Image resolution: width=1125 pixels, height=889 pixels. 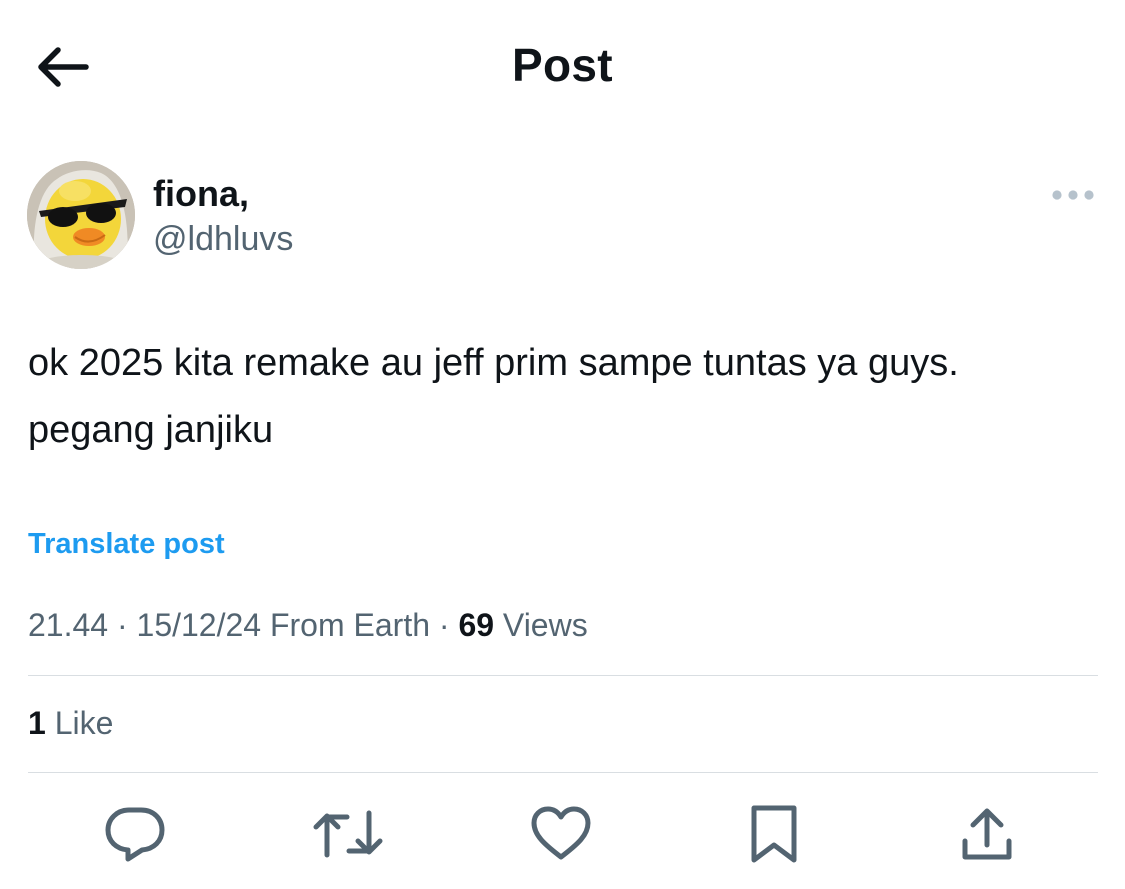 I want to click on repost-icon, so click(x=348, y=834).